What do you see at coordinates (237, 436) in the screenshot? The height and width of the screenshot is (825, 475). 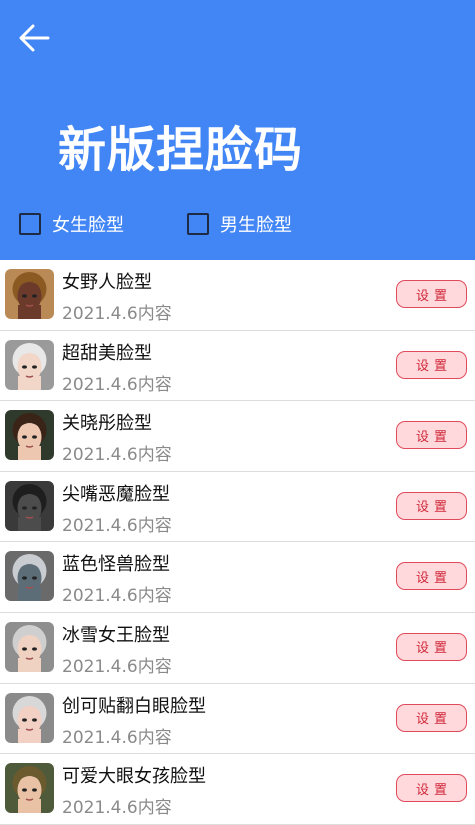 I see `list-item: 关晓彤脸型 2021.4.6内容 设置` at bounding box center [237, 436].